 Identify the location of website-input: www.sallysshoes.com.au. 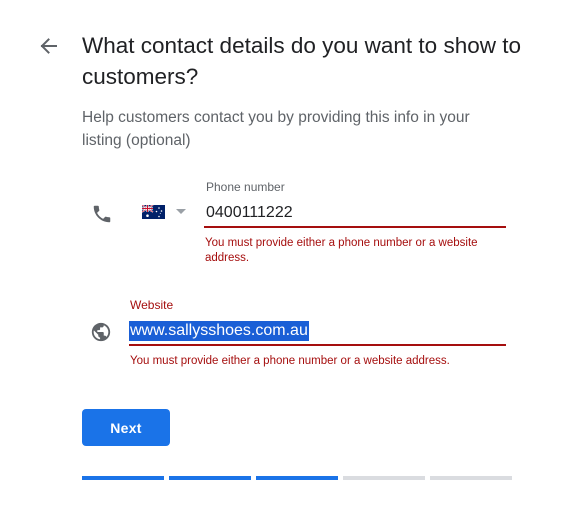
(316, 331).